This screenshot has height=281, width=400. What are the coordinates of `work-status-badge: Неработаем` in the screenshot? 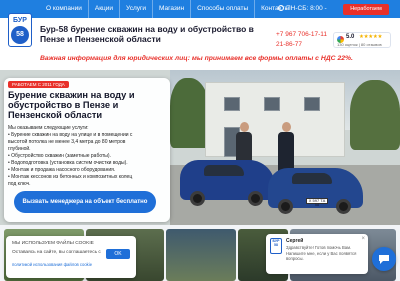 It's located at (366, 9).